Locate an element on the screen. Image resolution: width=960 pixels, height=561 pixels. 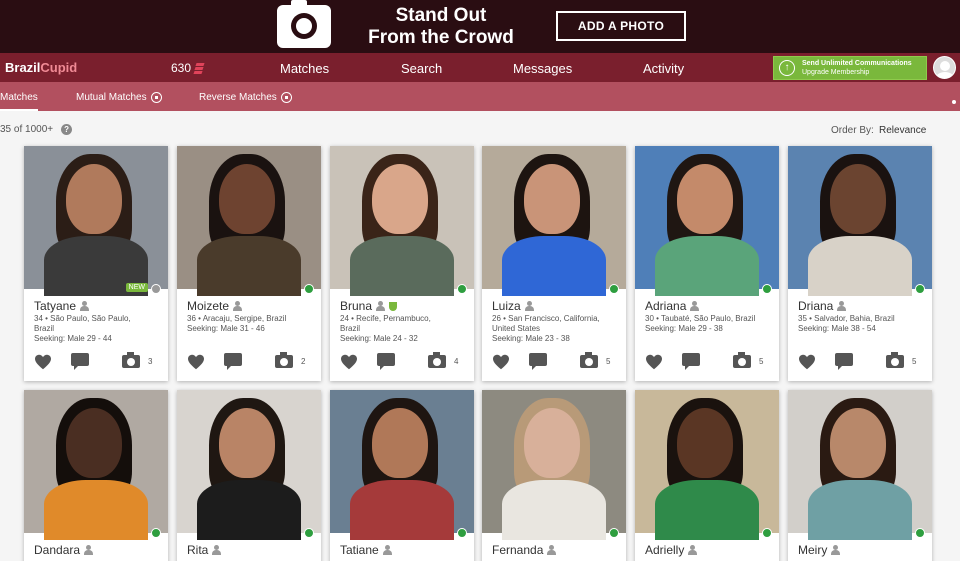
card-actions: 3 is located at coordinates (96, 361).